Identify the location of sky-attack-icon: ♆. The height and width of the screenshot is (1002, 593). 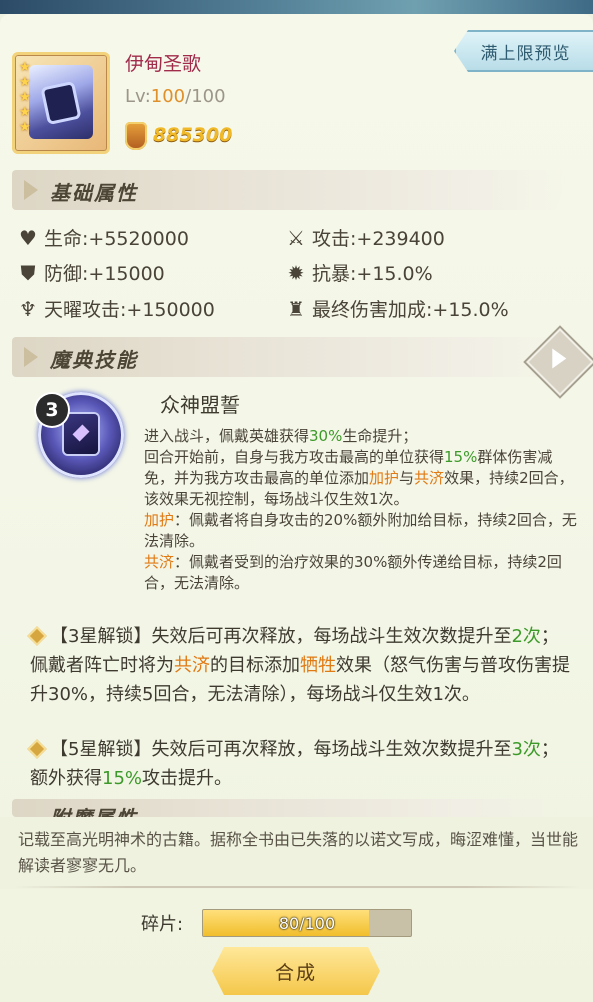
(28, 308).